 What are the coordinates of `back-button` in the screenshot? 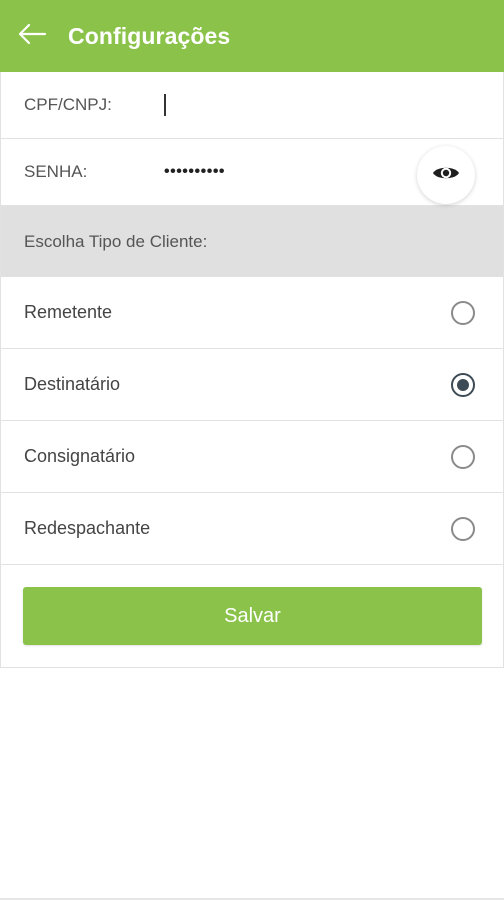 It's located at (32, 36).